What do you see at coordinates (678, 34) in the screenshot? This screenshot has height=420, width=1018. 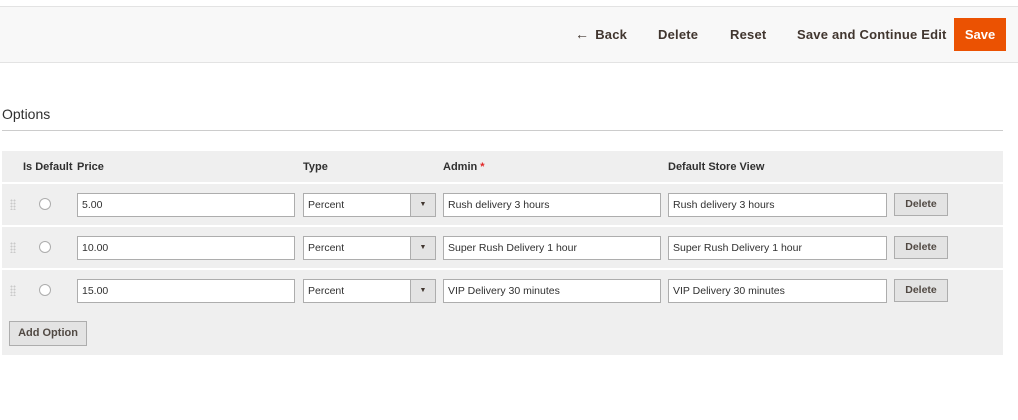 I see `delete-button: Delete` at bounding box center [678, 34].